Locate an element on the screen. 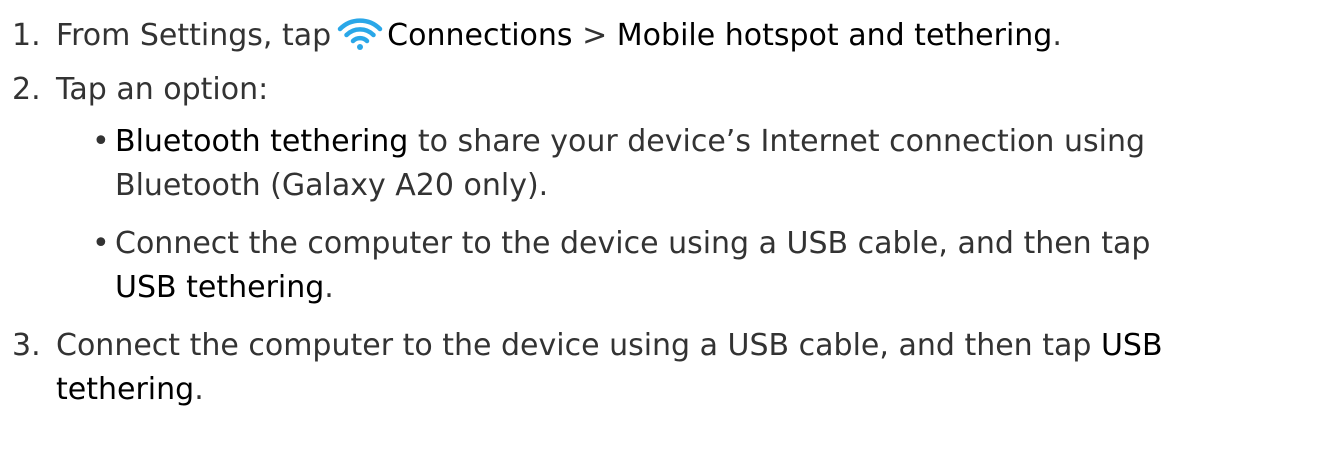 Image resolution: width=1333 pixels, height=452 pixels. step-text: Tap an option: is located at coordinates (162, 89).